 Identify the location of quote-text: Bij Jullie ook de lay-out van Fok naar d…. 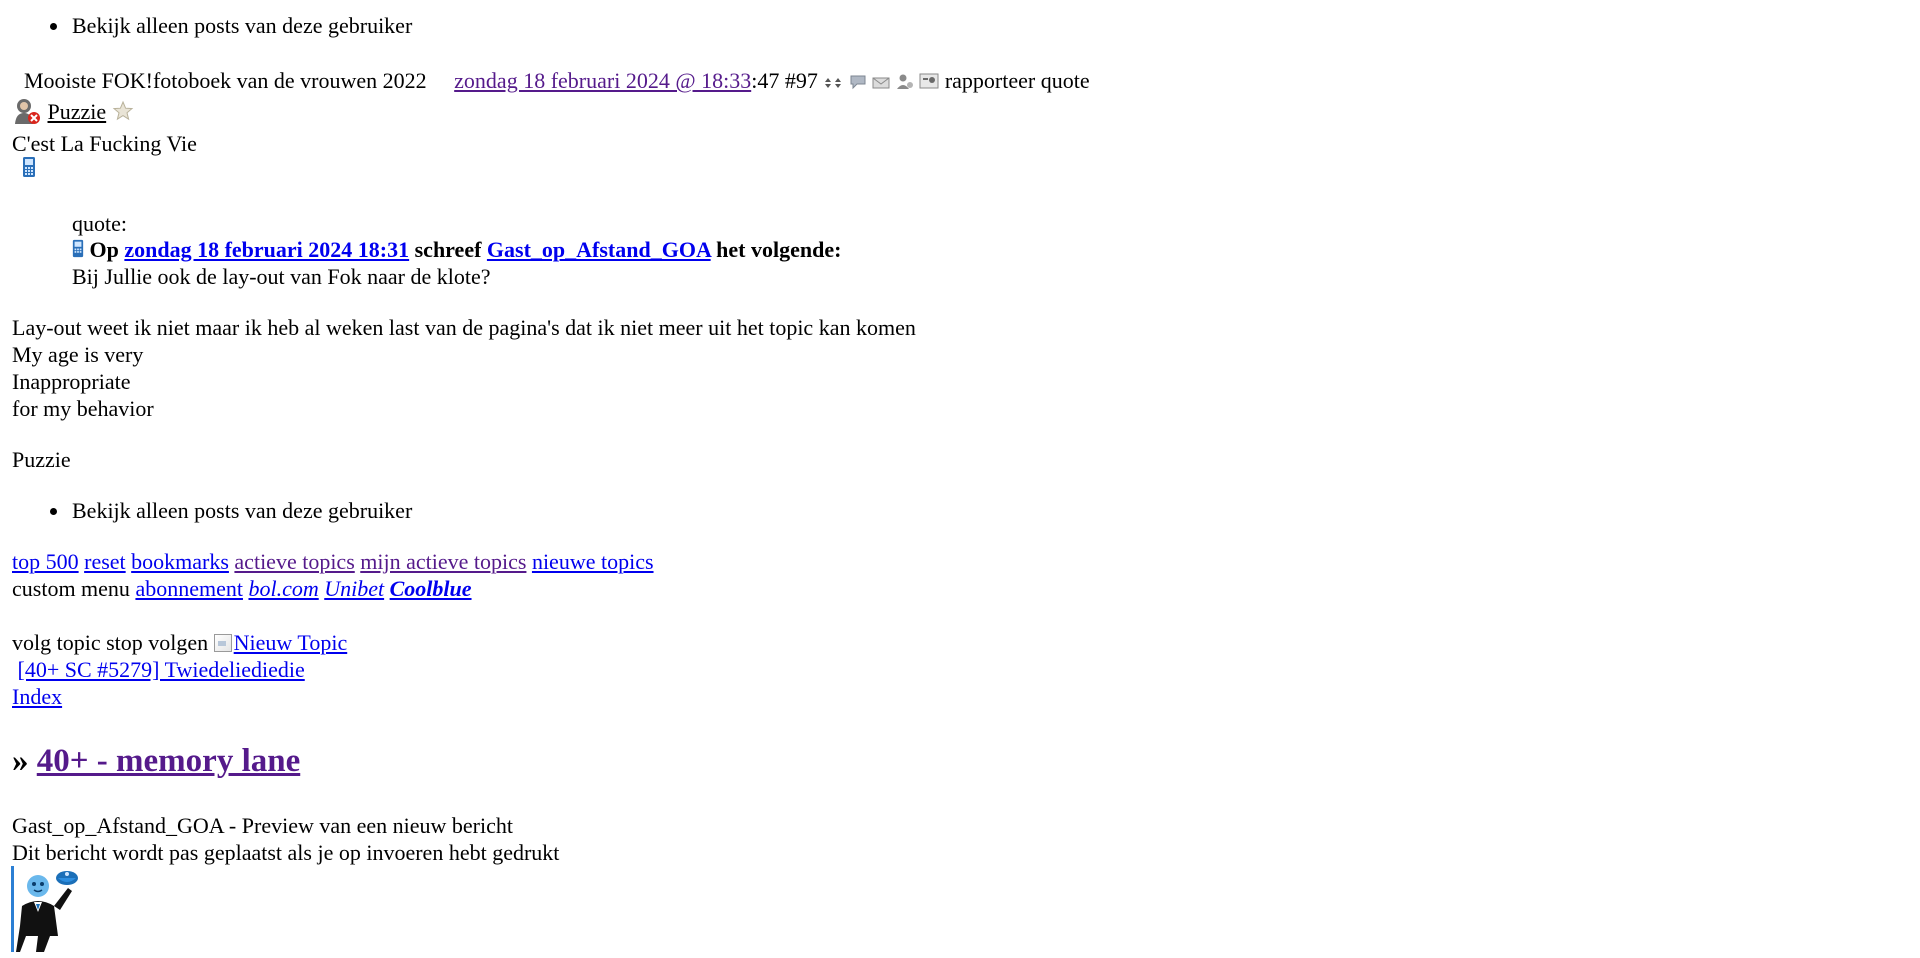
(281, 276).